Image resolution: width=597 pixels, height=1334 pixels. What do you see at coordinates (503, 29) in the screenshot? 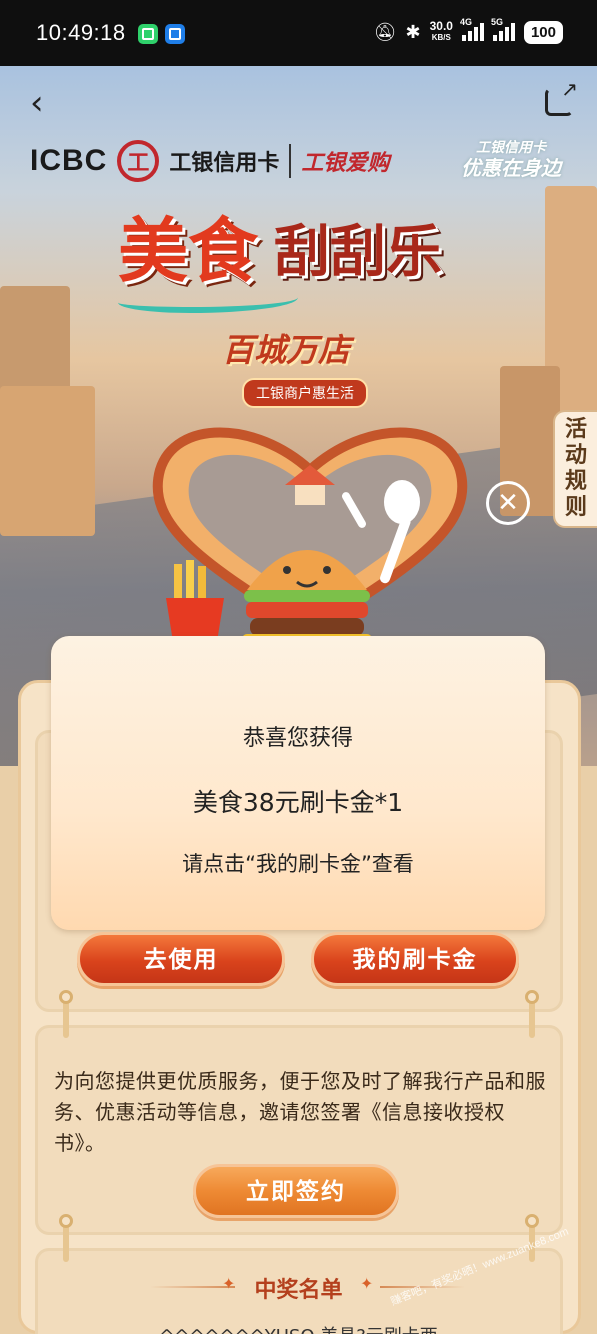
I see `signal-5g-icon: 5G` at bounding box center [503, 29].